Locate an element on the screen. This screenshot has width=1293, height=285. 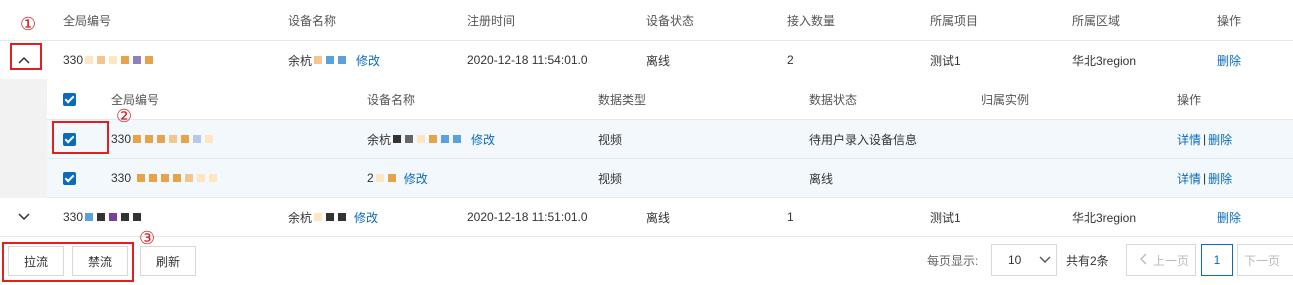
select-all-checkbox is located at coordinates (69, 99).